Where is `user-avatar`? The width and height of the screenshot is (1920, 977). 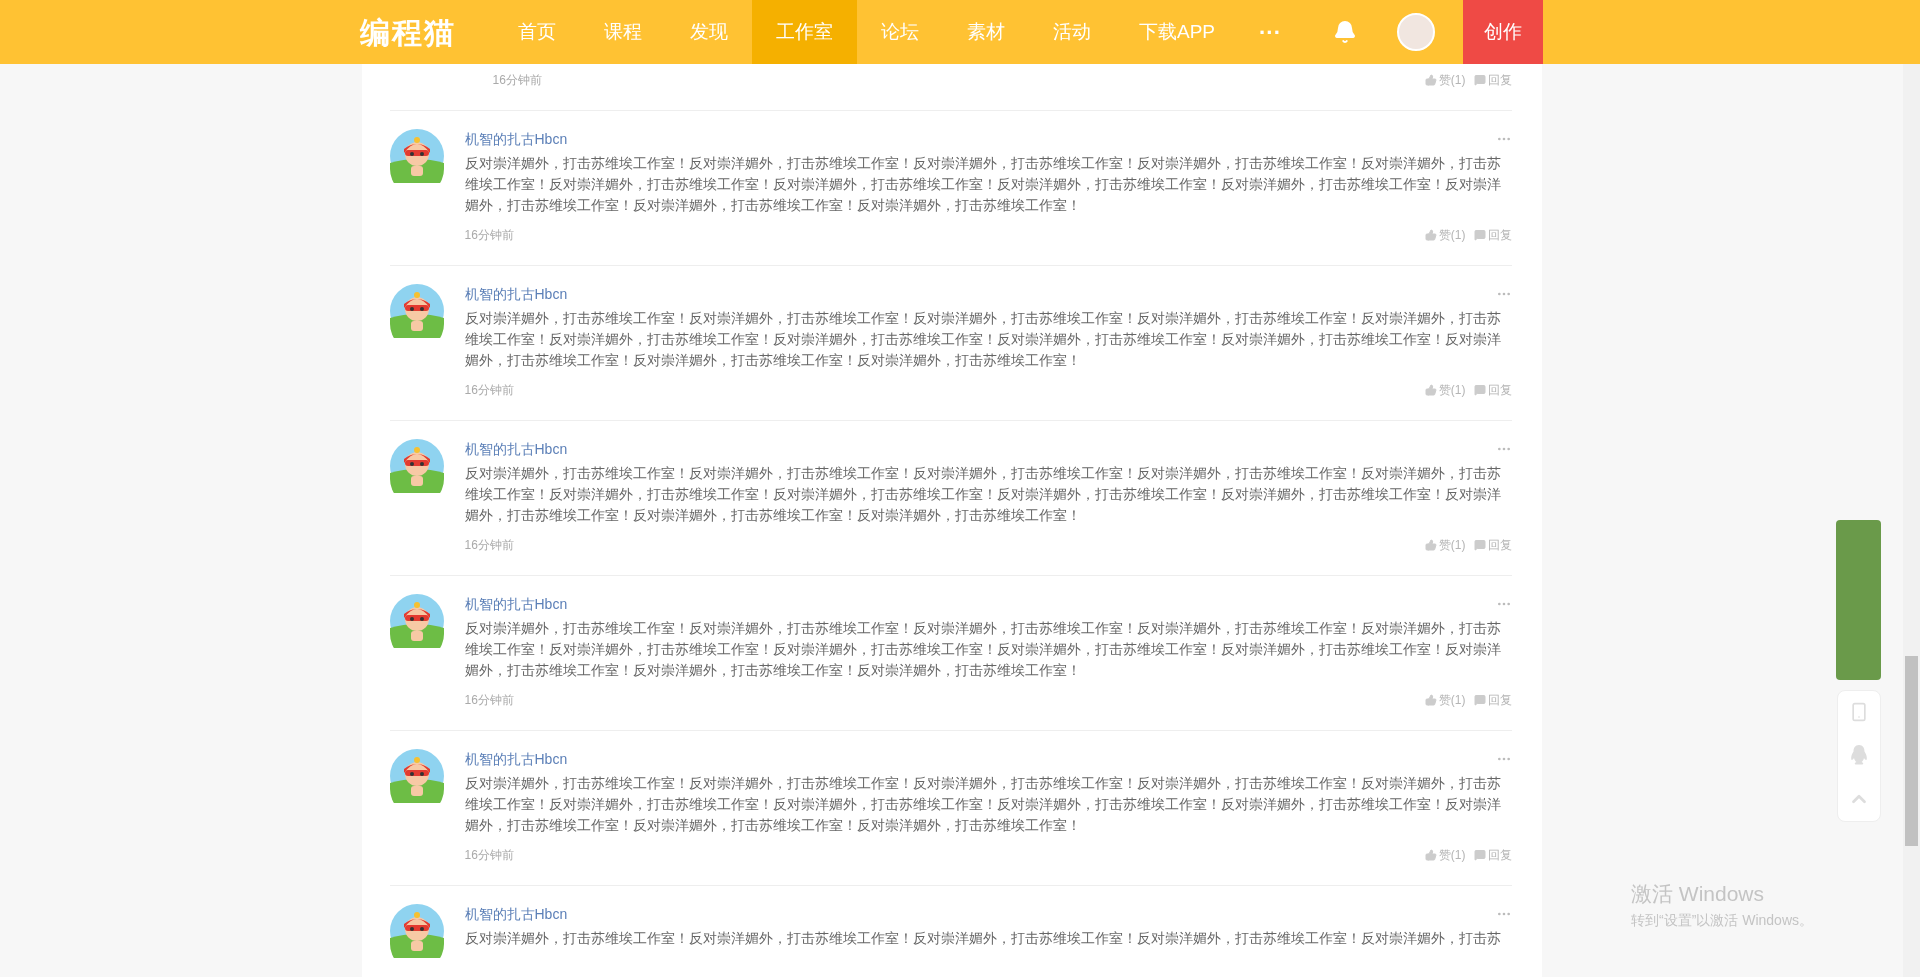 user-avatar is located at coordinates (1416, 32).